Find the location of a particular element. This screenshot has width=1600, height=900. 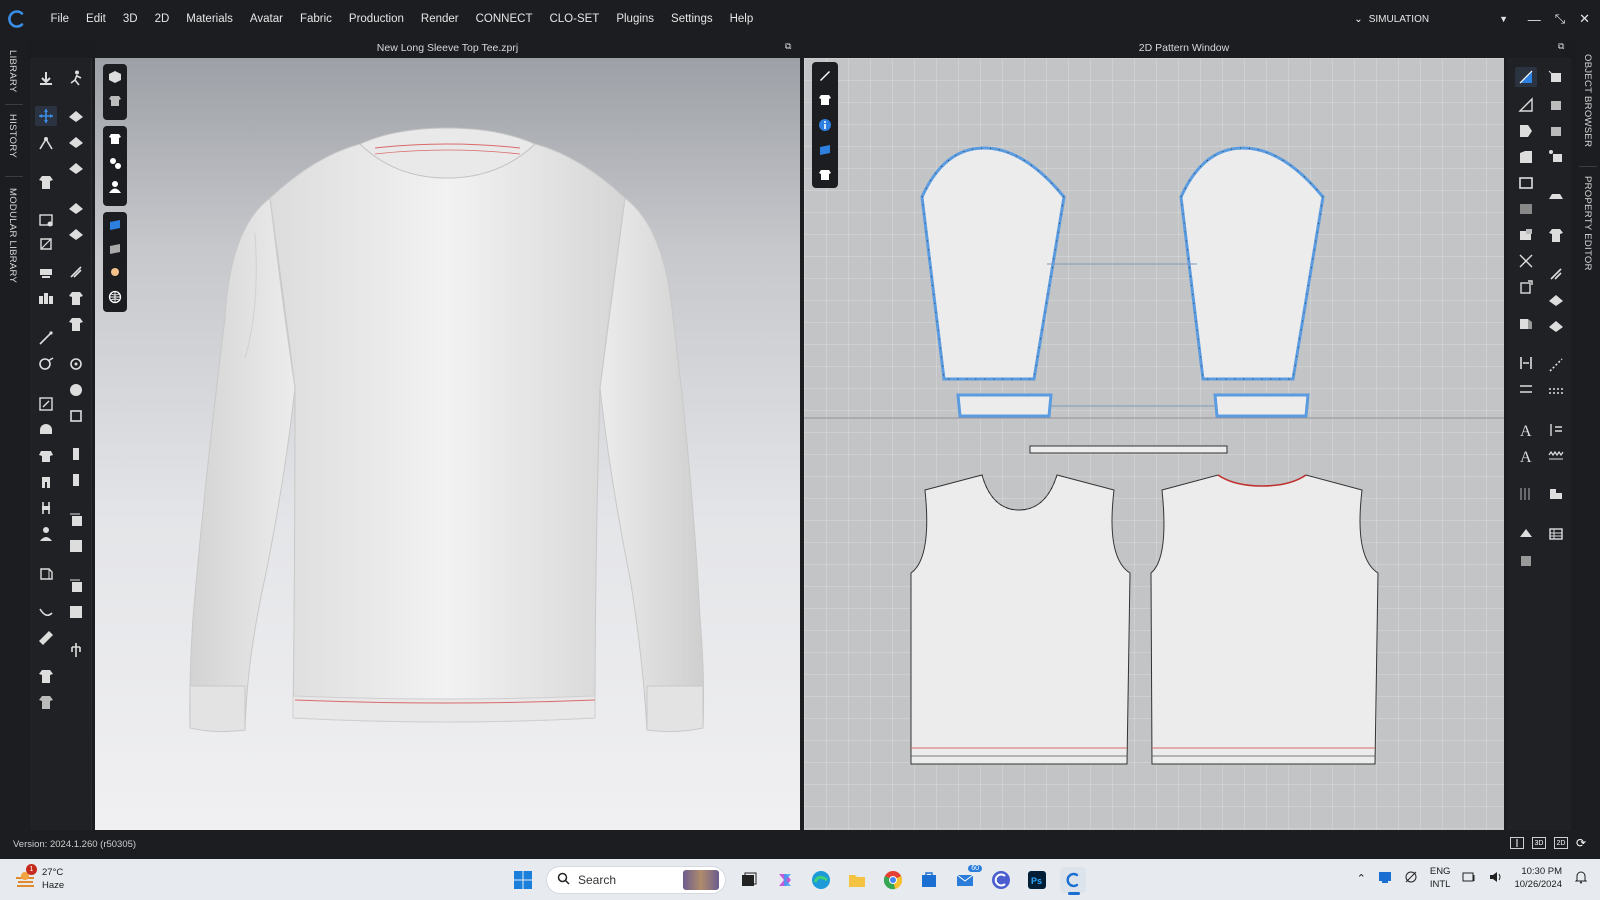

menu-render: Render is located at coordinates (439, 19).